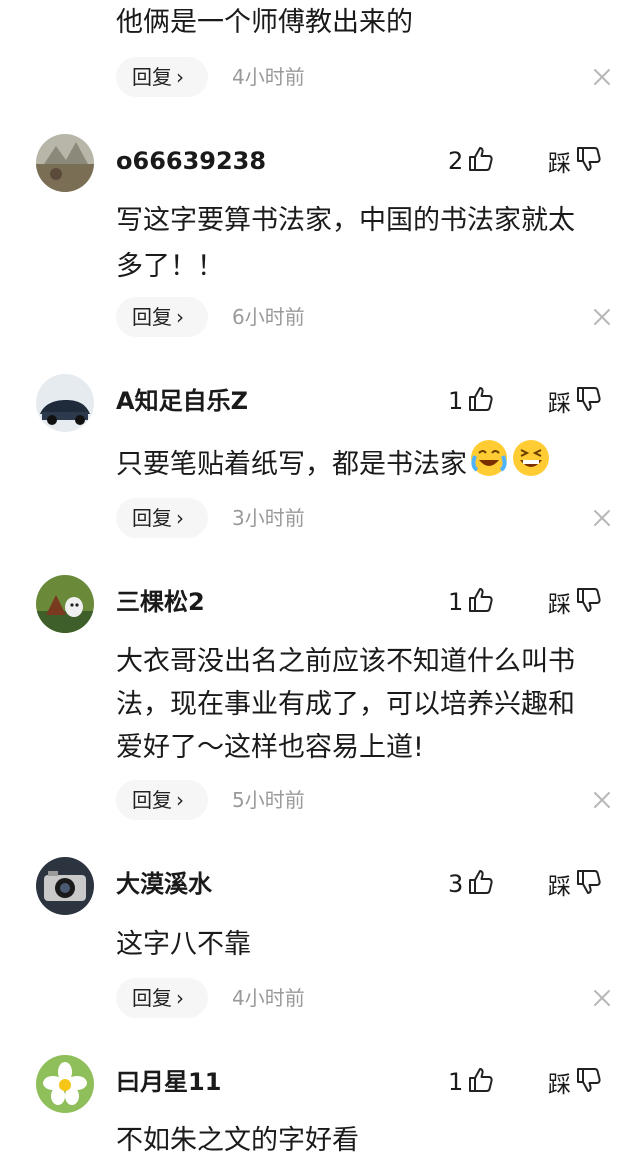 The image size is (640, 1164). Describe the element at coordinates (456, 161) in the screenshot. I see `like-count: 2` at that location.